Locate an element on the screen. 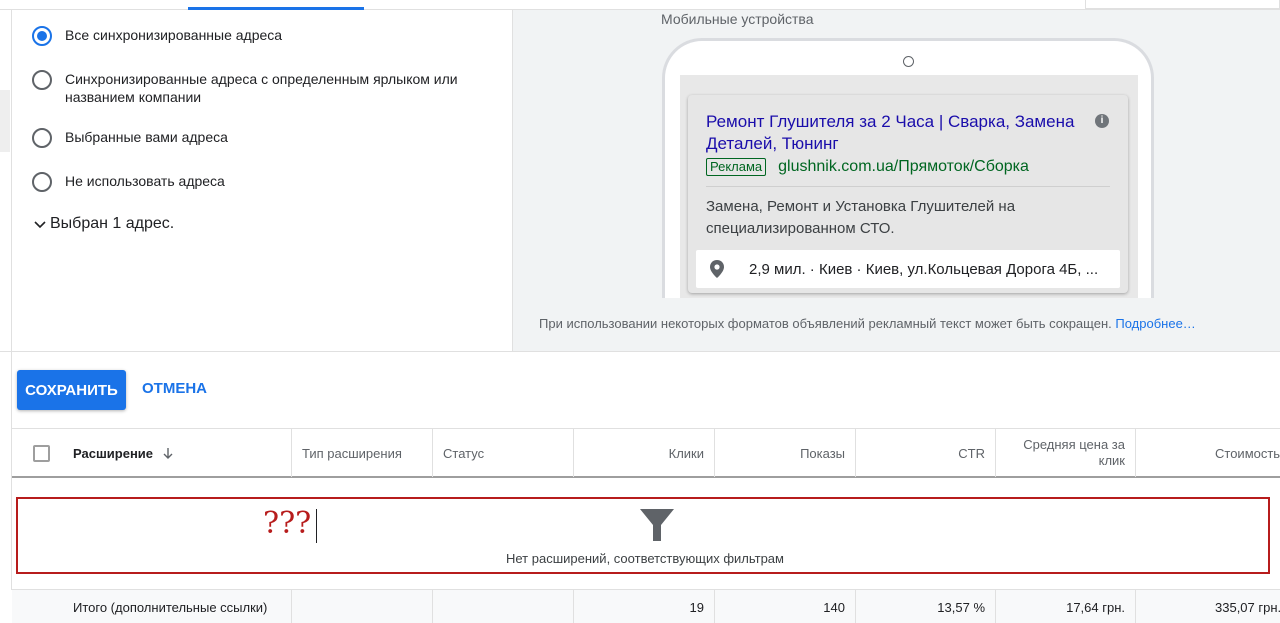 The image size is (1280, 623). radio-option-label: Не использовать адреса is located at coordinates (145, 181).